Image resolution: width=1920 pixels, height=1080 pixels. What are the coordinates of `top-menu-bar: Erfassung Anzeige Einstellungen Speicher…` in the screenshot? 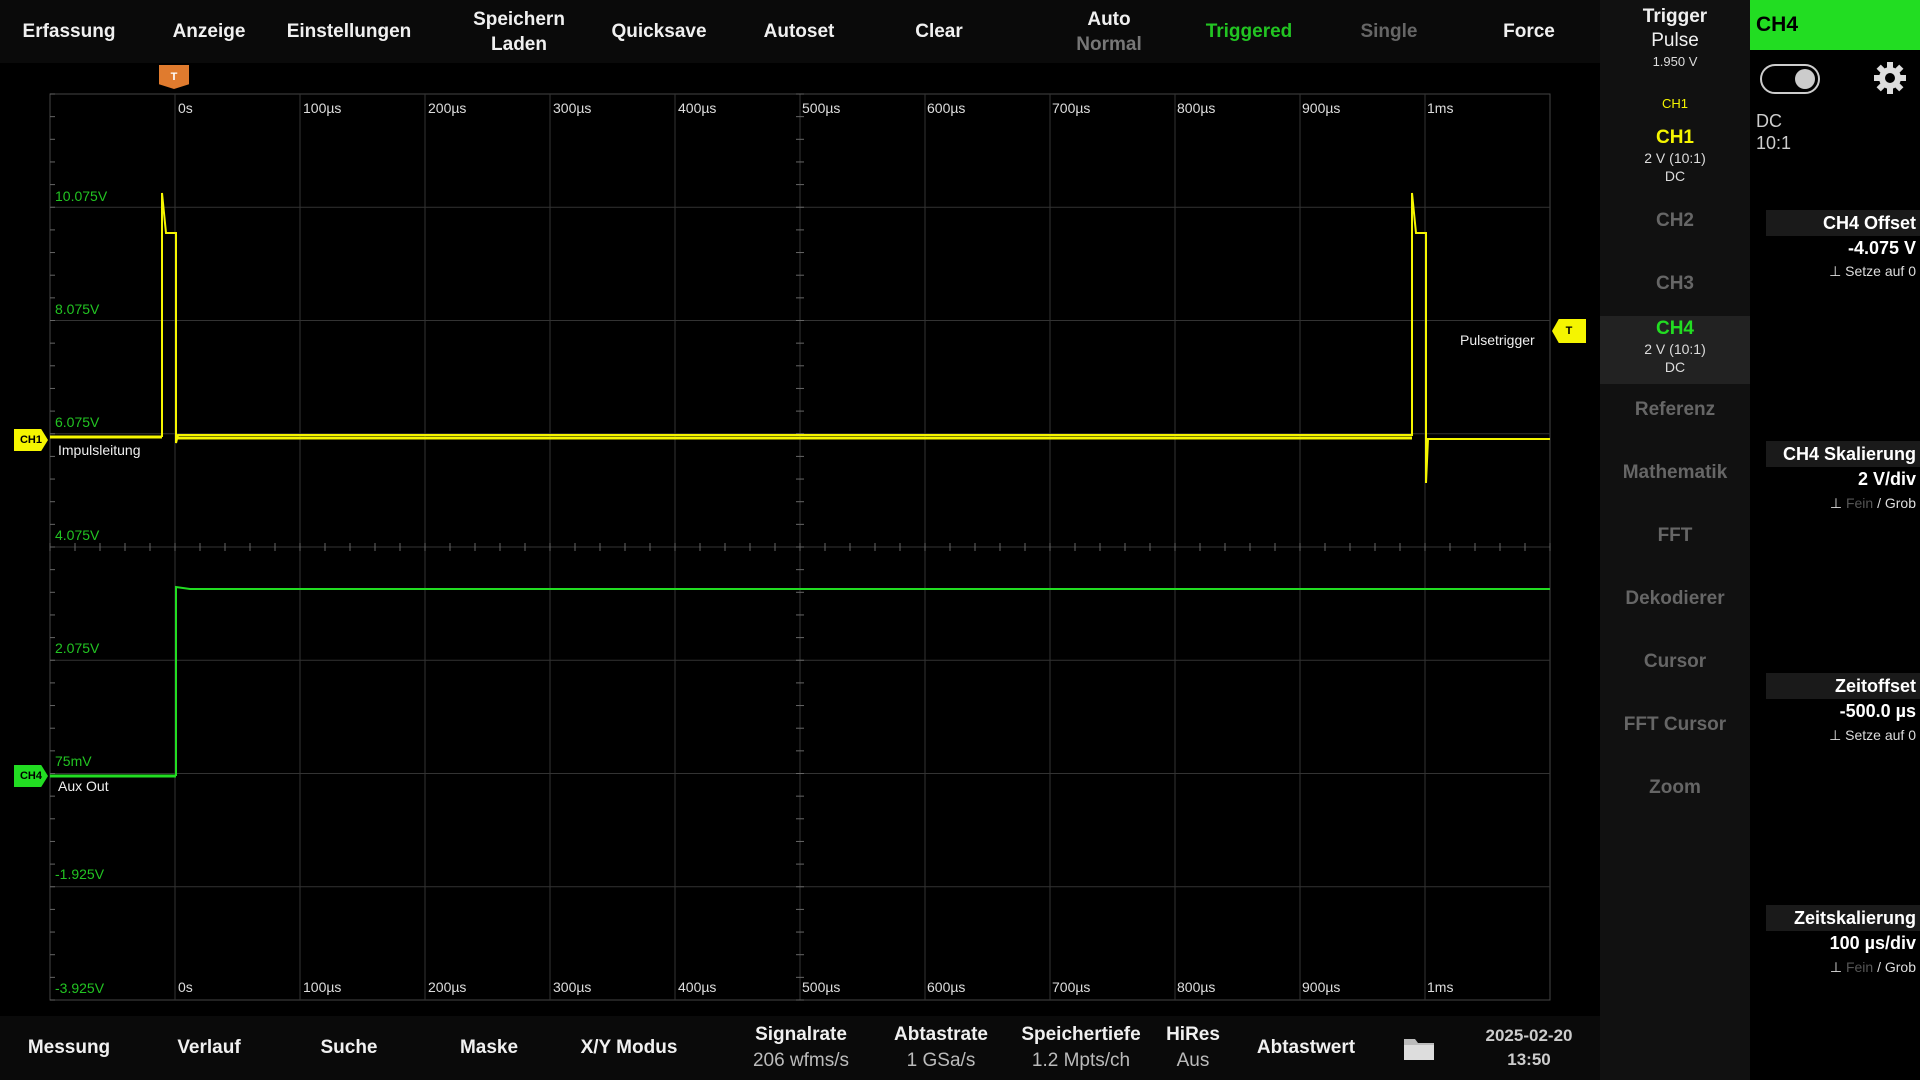 It's located at (800, 31).